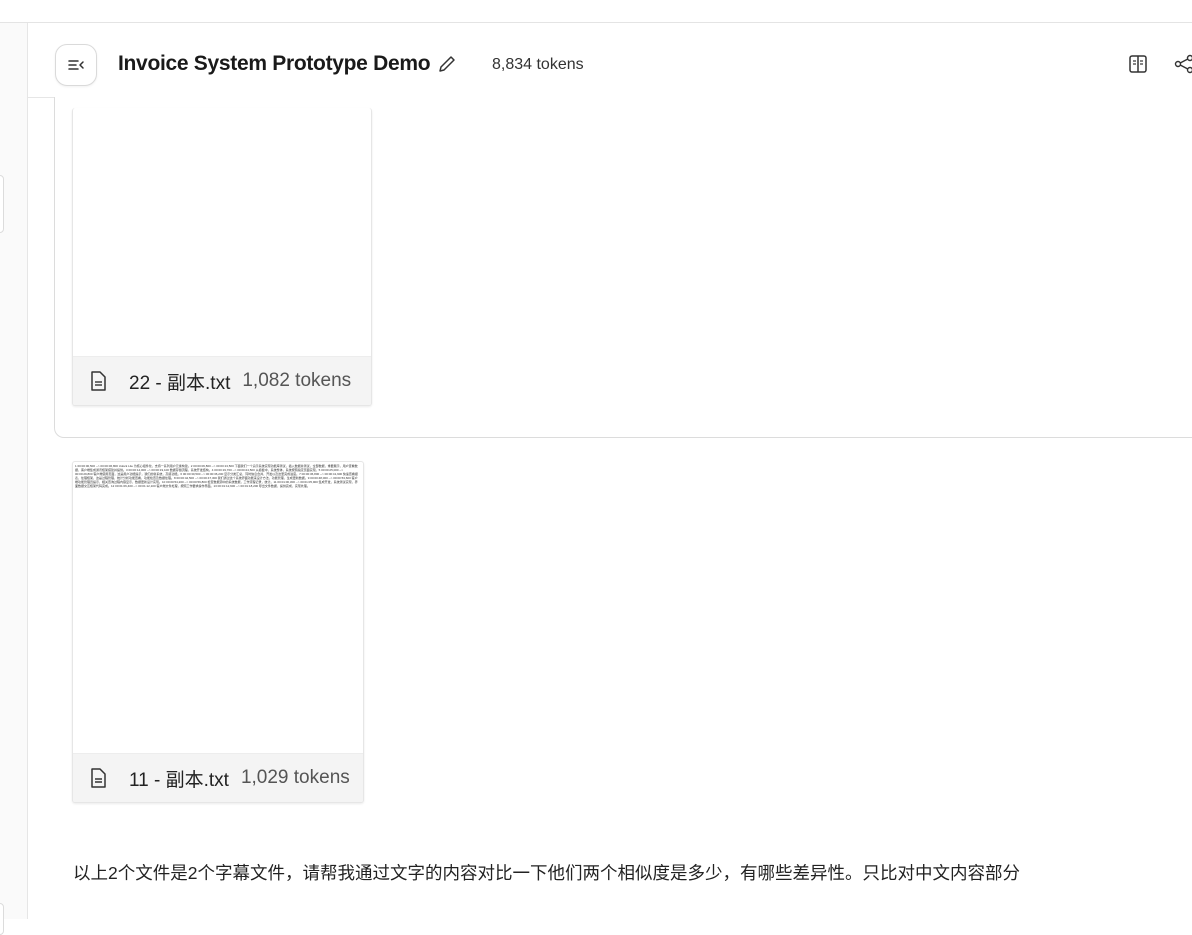 The height and width of the screenshot is (935, 1192). What do you see at coordinates (1138, 64) in the screenshot?
I see `book-reader-icon` at bounding box center [1138, 64].